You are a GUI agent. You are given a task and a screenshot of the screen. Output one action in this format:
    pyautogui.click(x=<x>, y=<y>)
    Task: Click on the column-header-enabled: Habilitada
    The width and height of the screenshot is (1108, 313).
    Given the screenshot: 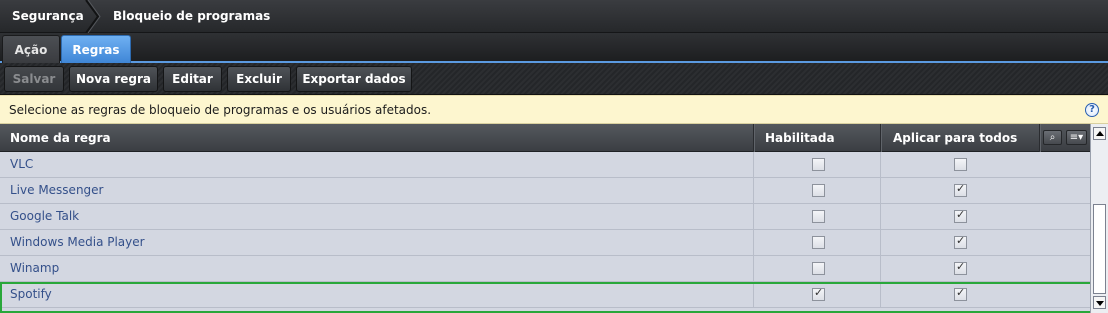 What is the action you would take?
    pyautogui.click(x=800, y=138)
    